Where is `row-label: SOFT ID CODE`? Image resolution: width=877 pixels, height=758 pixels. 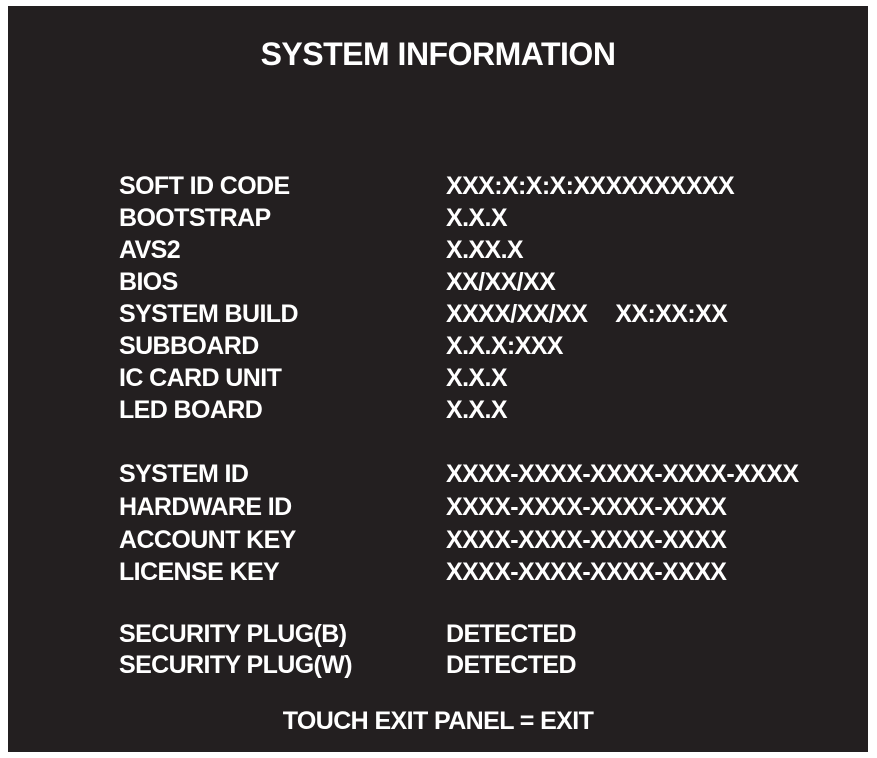
row-label: SOFT ID CODE is located at coordinates (204, 186).